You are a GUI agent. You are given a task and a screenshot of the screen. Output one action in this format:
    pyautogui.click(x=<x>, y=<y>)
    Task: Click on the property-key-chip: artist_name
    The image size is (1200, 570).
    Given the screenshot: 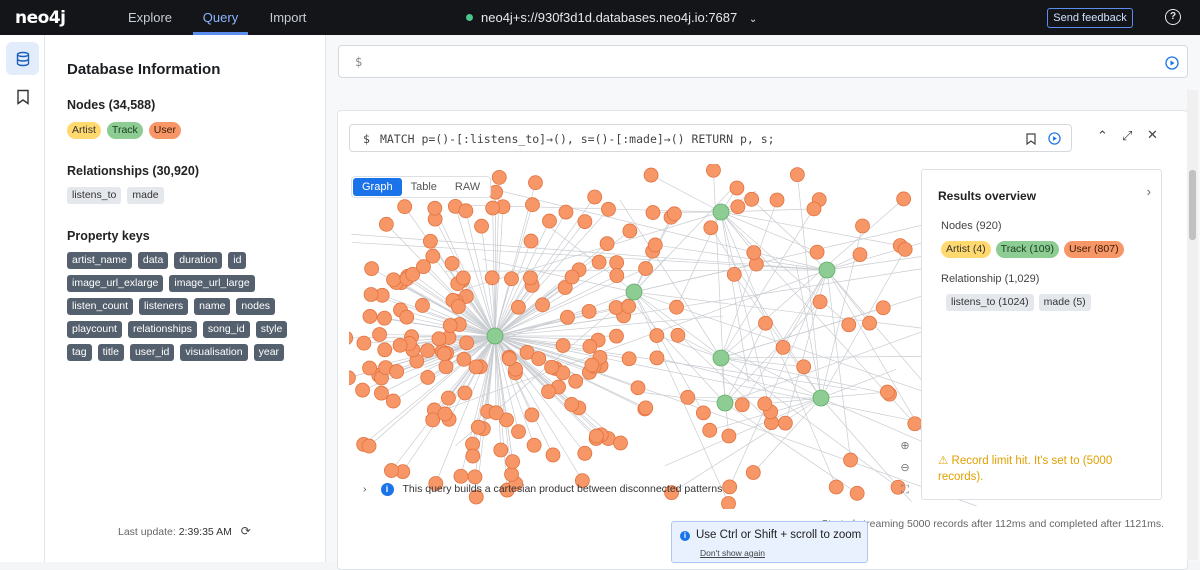 What is the action you would take?
    pyautogui.click(x=99, y=260)
    